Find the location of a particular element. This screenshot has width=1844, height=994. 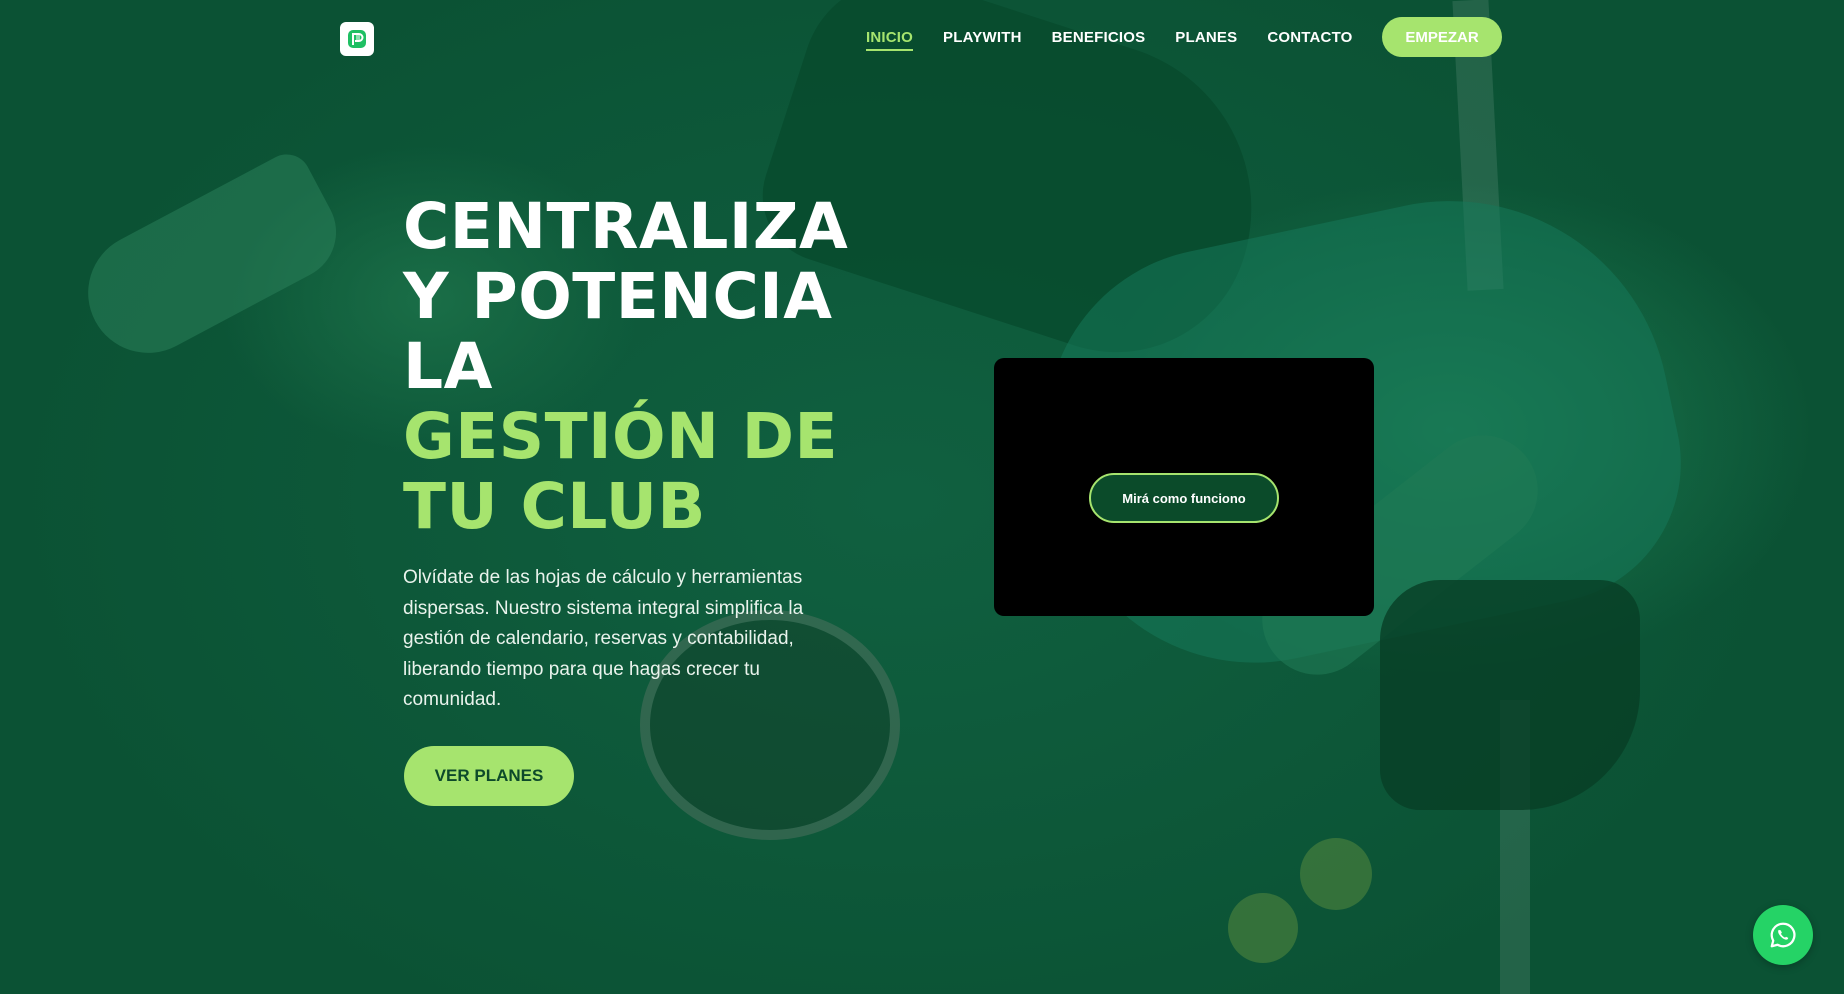

nav-link-contacto: CONTACTO is located at coordinates (1309, 40).